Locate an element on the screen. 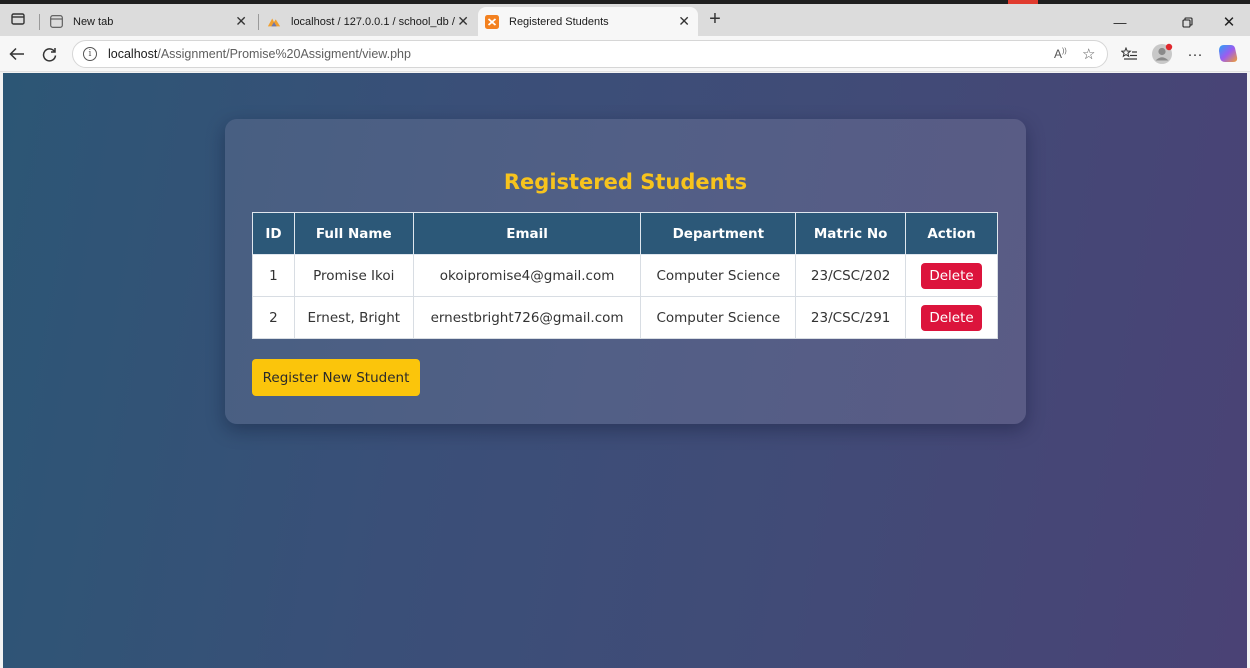 This screenshot has width=1250, height=668. favorites-list-icon is located at coordinates (1129, 54).